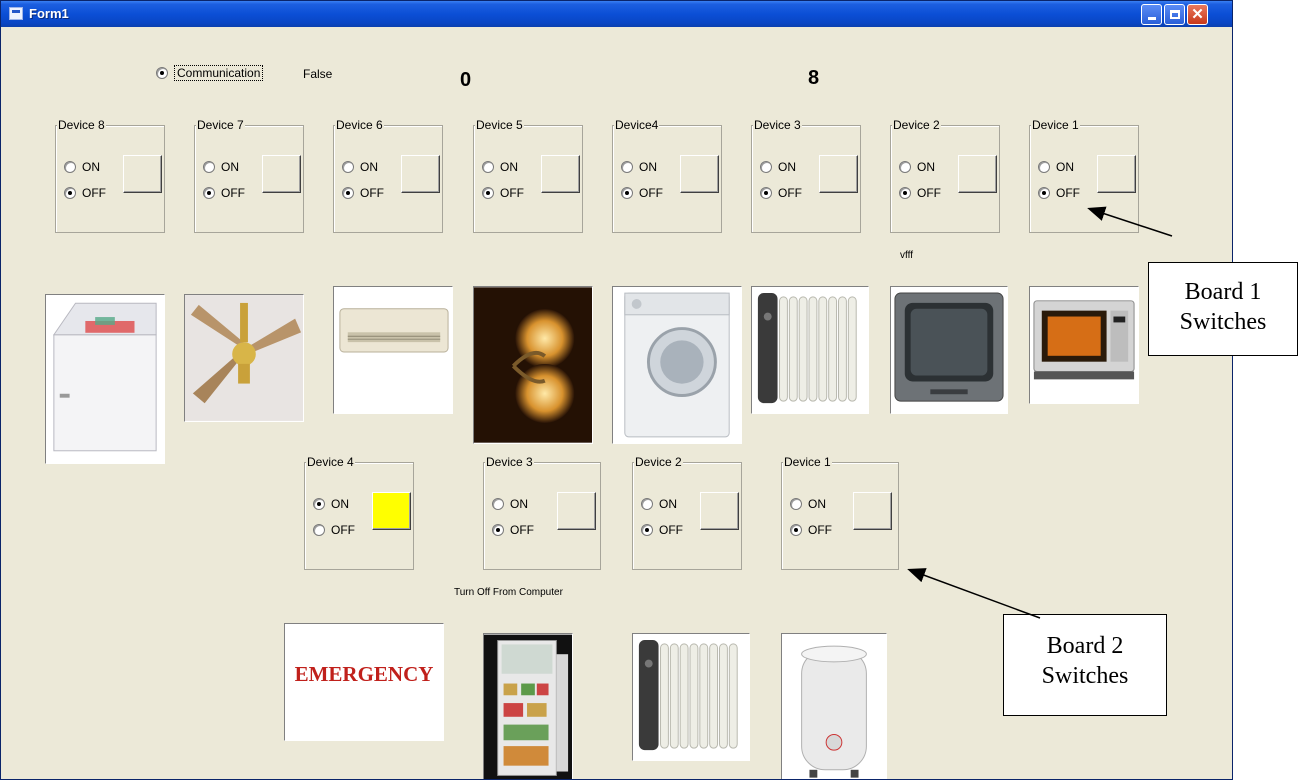 The height and width of the screenshot is (780, 1309). What do you see at coordinates (1085, 676) in the screenshot?
I see `board2-callout-line2: Switches` at bounding box center [1085, 676].